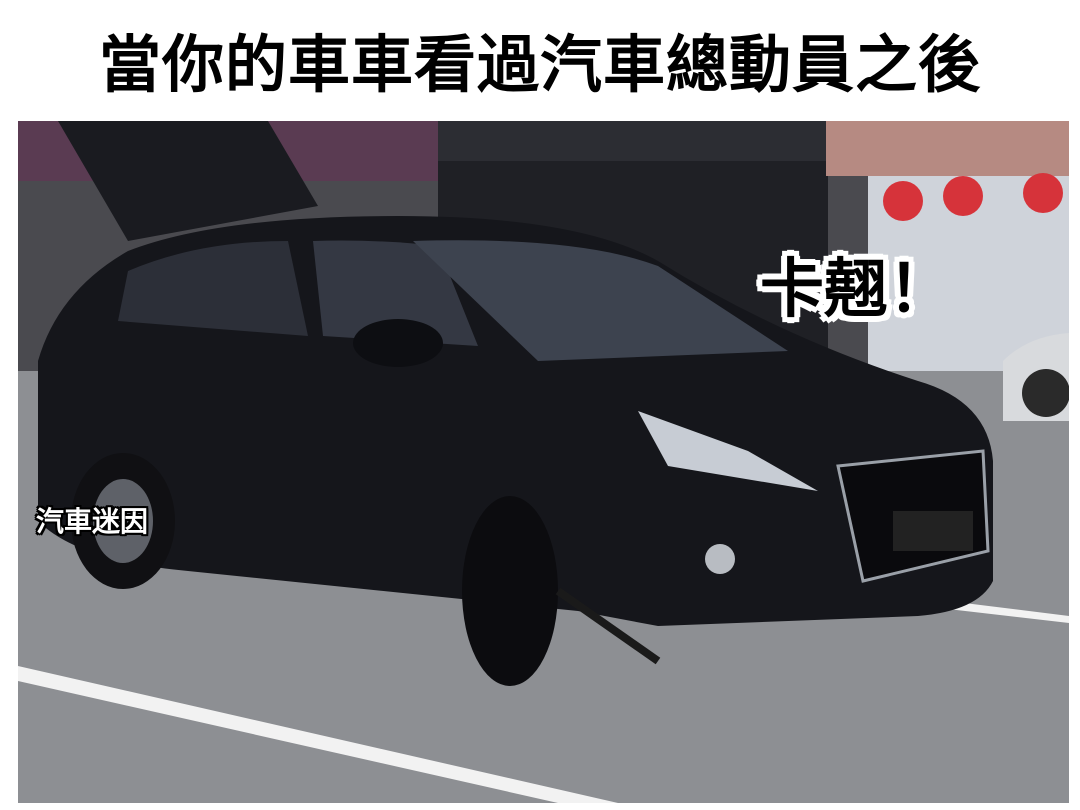 Image resolution: width=1080 pixels, height=810 pixels. Describe the element at coordinates (856, 290) in the screenshot. I see `exclaim-text: 卡翹！` at that location.